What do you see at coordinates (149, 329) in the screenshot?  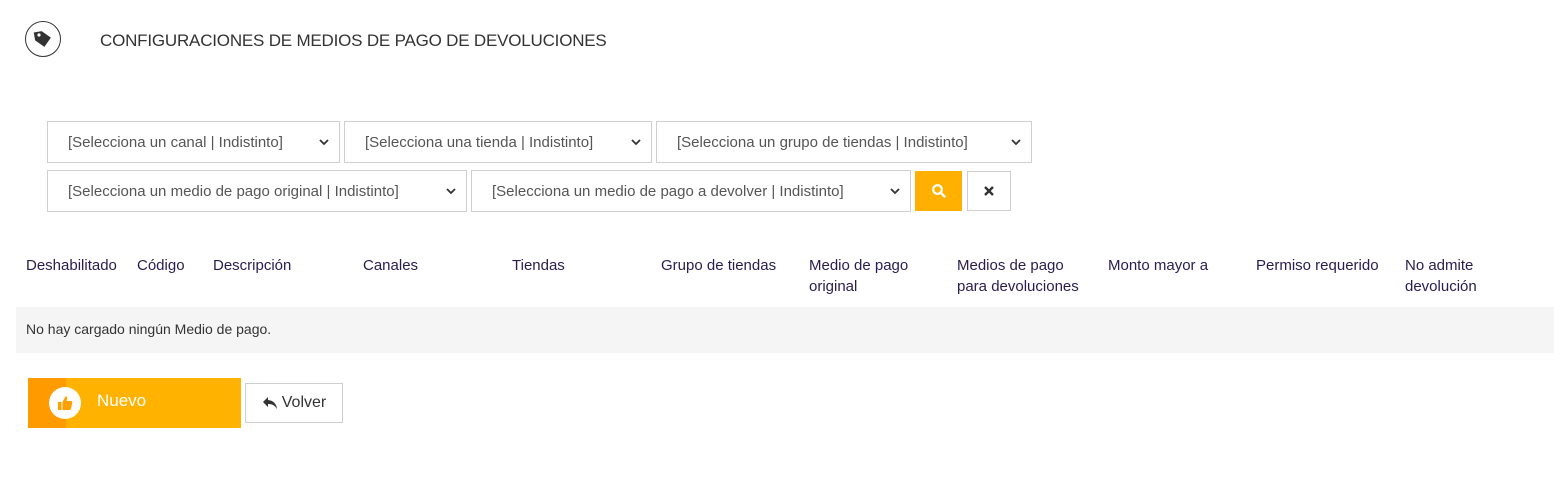 I see `empty-message: No hay cargado ningún Medio de pago.` at bounding box center [149, 329].